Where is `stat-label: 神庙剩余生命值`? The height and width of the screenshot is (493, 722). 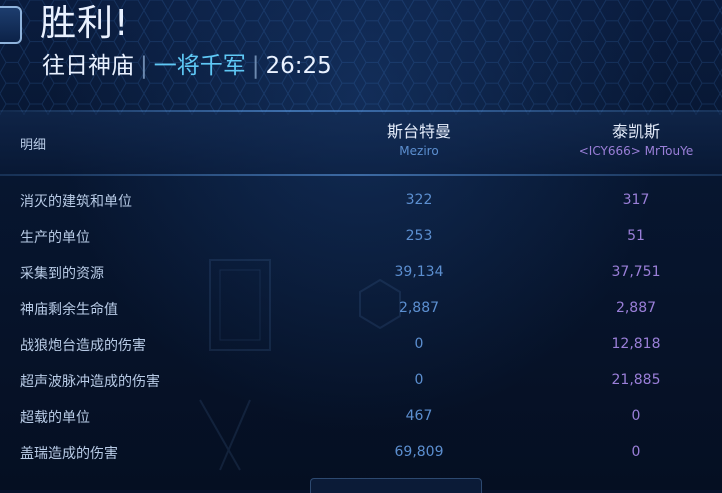
stat-label: 神庙剩余生命值 is located at coordinates (69, 310).